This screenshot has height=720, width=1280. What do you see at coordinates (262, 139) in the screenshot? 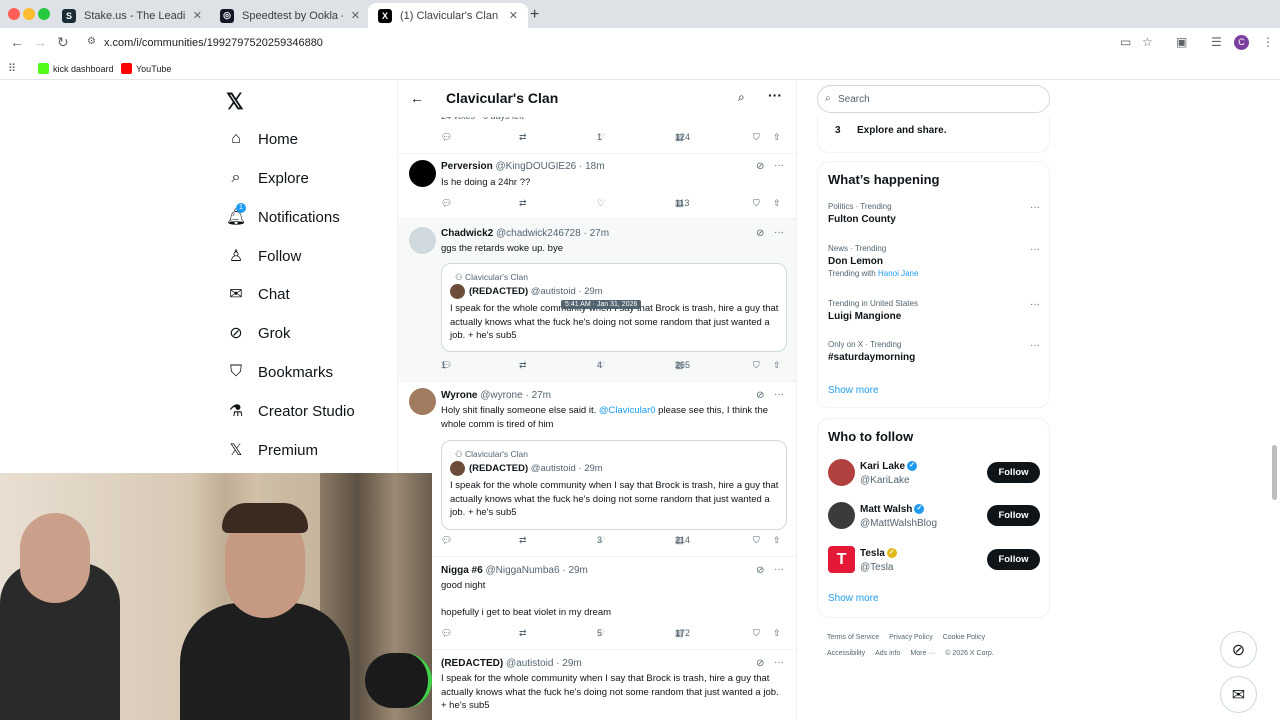
I see `nav-home: ⌂ Home` at bounding box center [262, 139].